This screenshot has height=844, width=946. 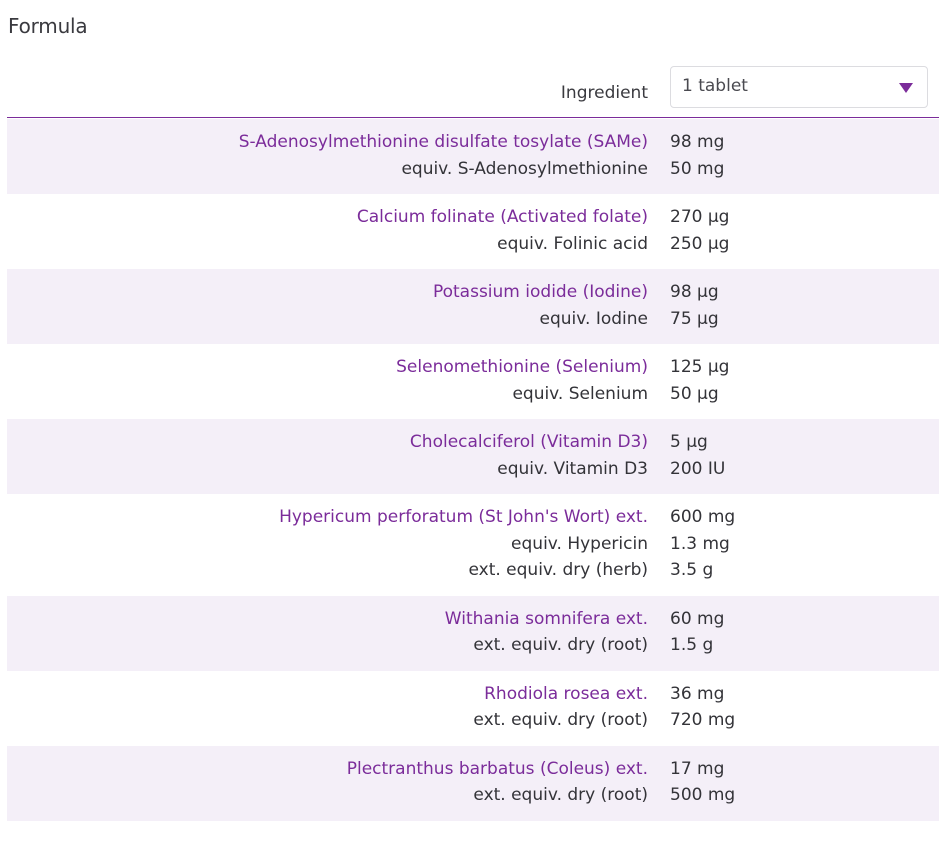 I want to click on ingredient-name: Calcium folinate (Activated folate), so click(x=502, y=217).